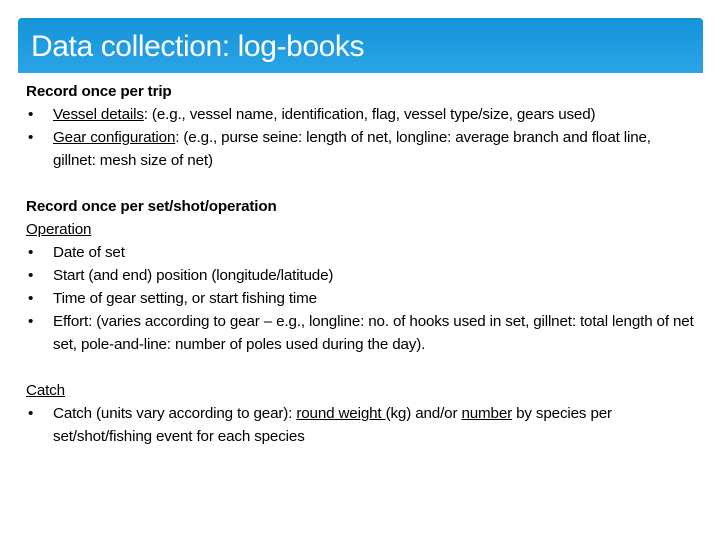 Image resolution: width=720 pixels, height=540 pixels. What do you see at coordinates (98, 114) in the screenshot?
I see `vessel-details-label: Vessel details` at bounding box center [98, 114].